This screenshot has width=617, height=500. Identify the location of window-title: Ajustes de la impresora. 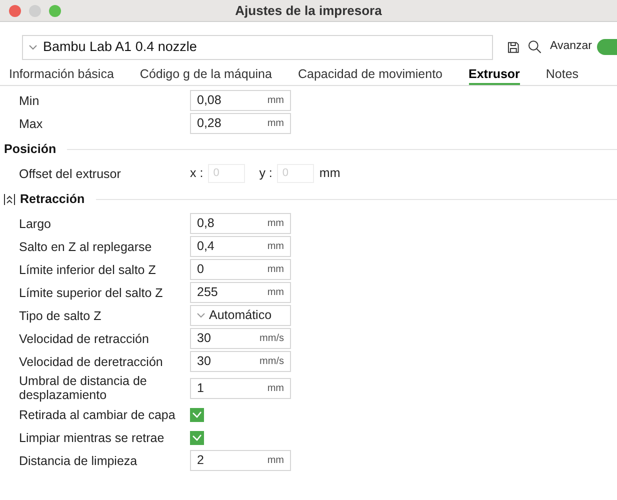
(308, 11).